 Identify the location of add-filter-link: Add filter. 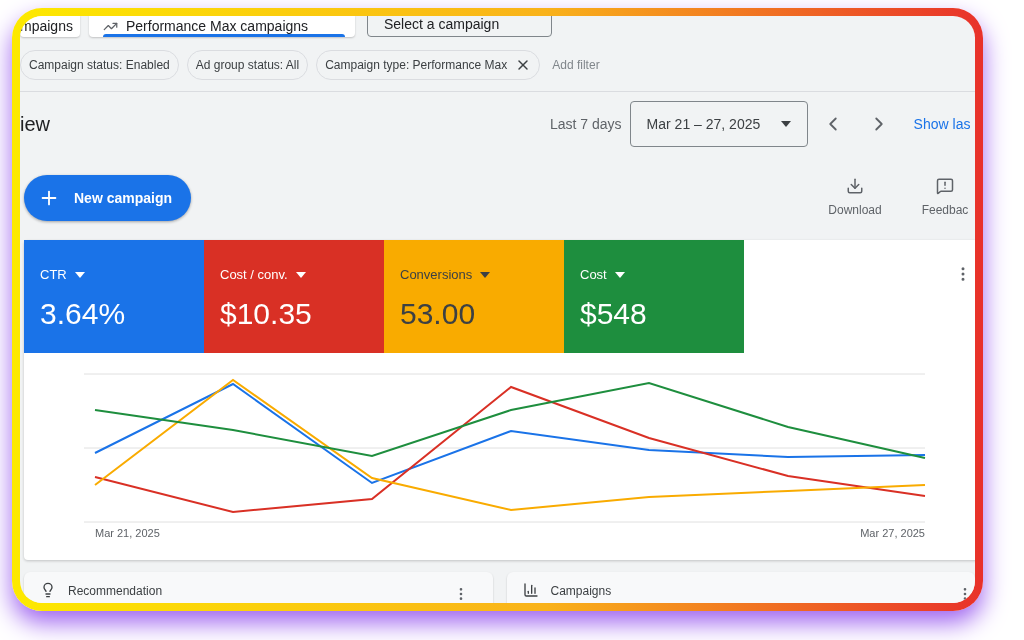
(576, 64).